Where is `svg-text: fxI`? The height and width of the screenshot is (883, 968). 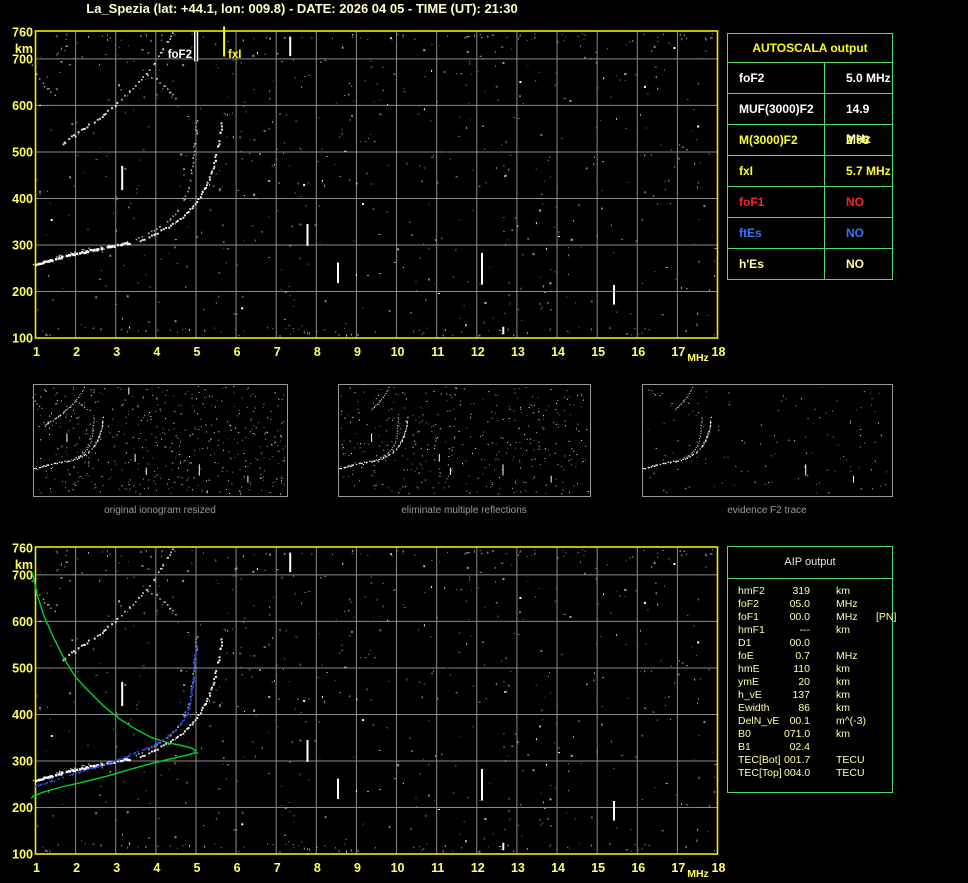 svg-text: fxI is located at coordinates (234, 55).